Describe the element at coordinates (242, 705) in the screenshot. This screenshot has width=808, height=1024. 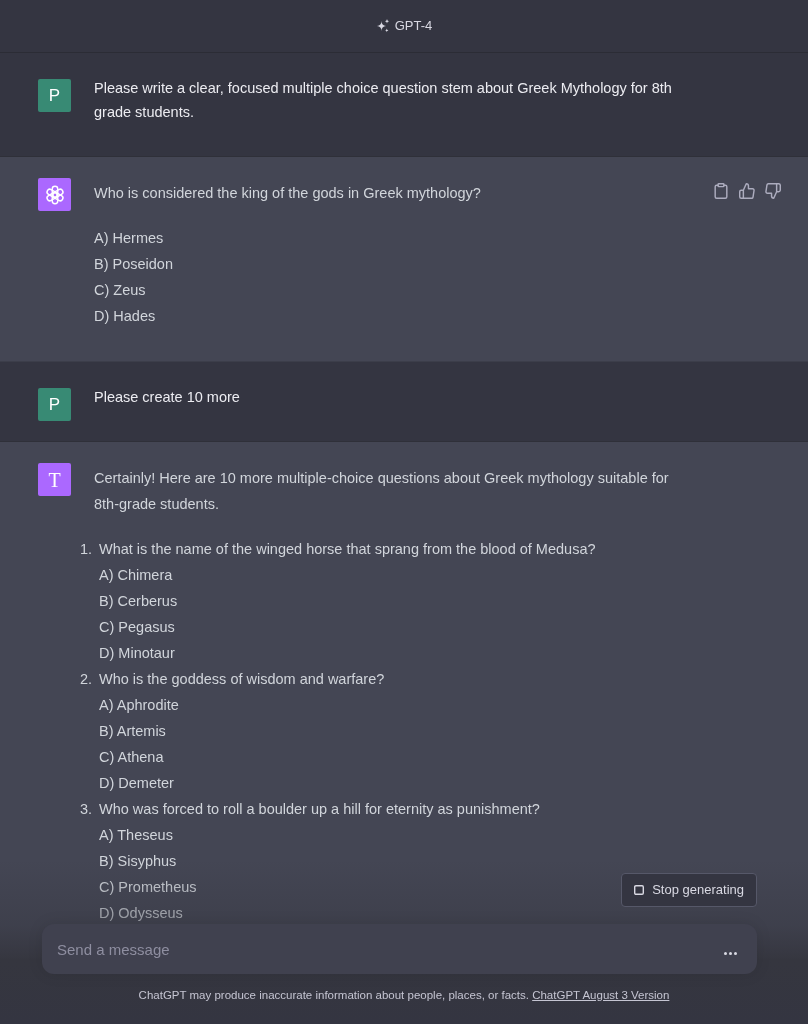
I see `answer-option: A) Aphrodite` at that location.